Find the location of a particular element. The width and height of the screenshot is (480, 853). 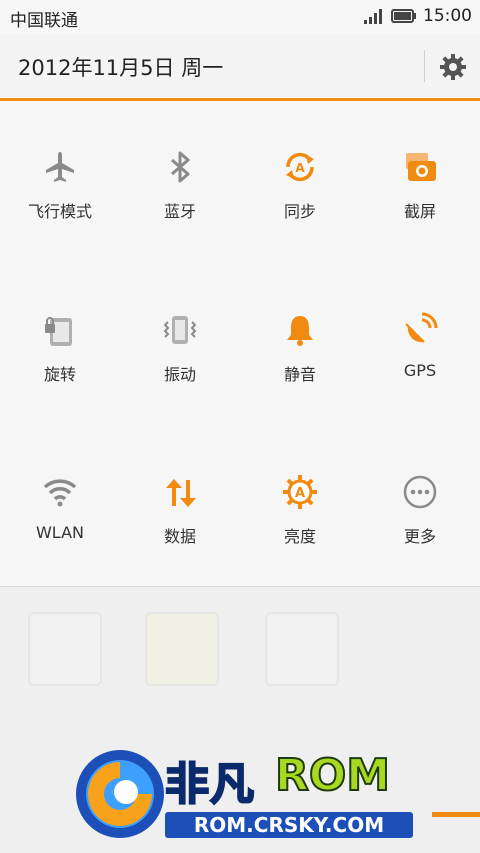

toggle-label: 同步 is located at coordinates (299, 211).